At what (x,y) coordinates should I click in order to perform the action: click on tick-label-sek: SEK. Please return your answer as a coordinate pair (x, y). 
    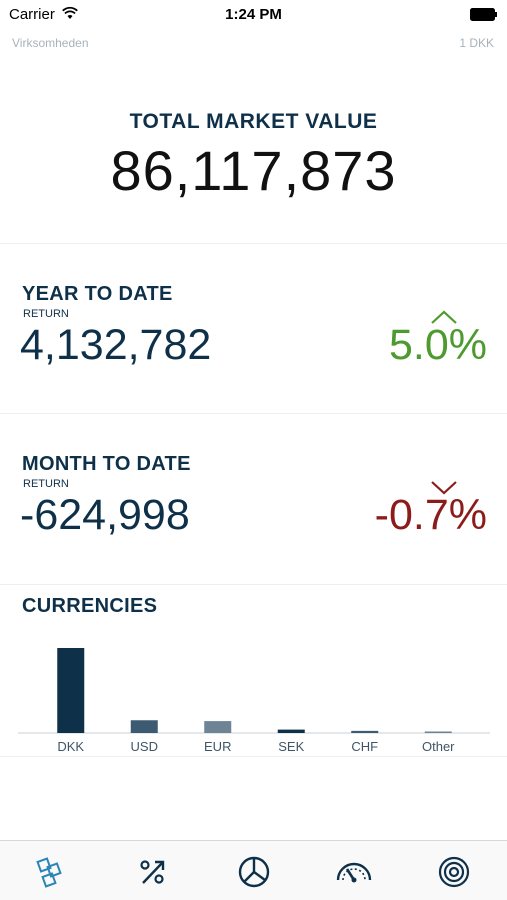
    Looking at the image, I should click on (291, 746).